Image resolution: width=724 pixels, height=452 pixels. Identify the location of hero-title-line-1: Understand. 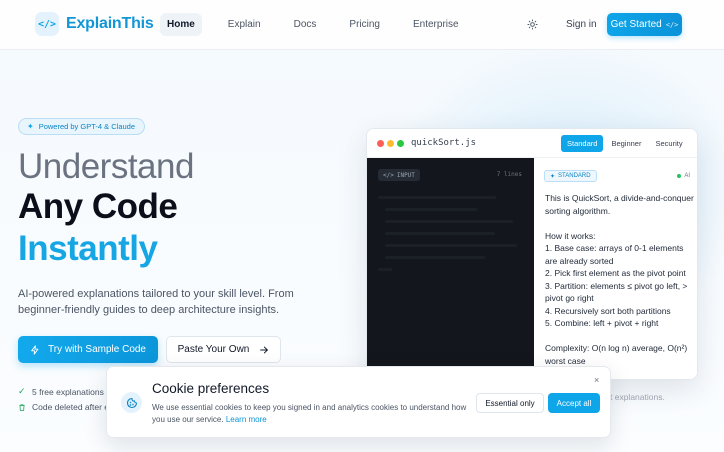
(106, 166).